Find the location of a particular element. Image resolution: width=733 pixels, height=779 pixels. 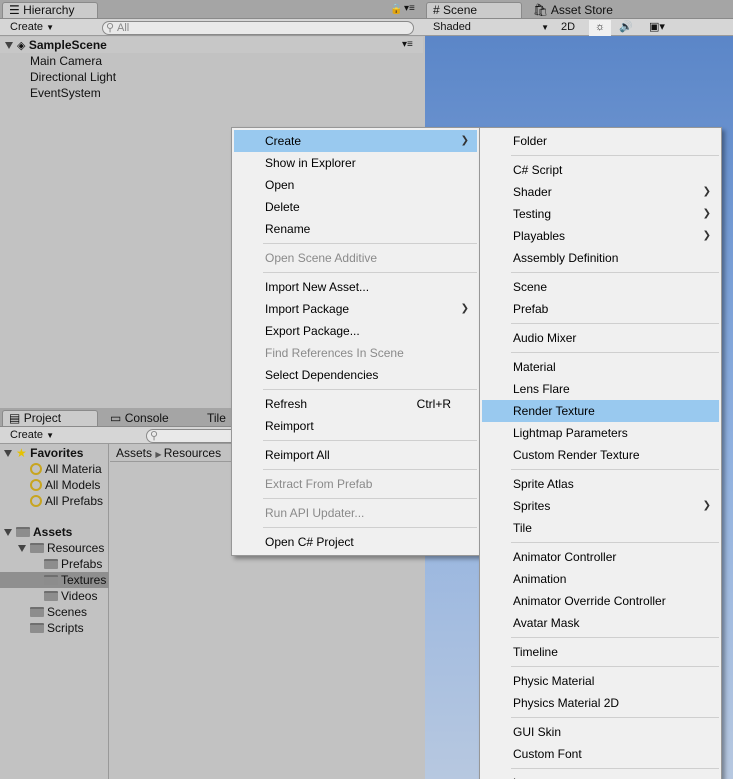

menu-item-label: Open is located at coordinates (280, 185).